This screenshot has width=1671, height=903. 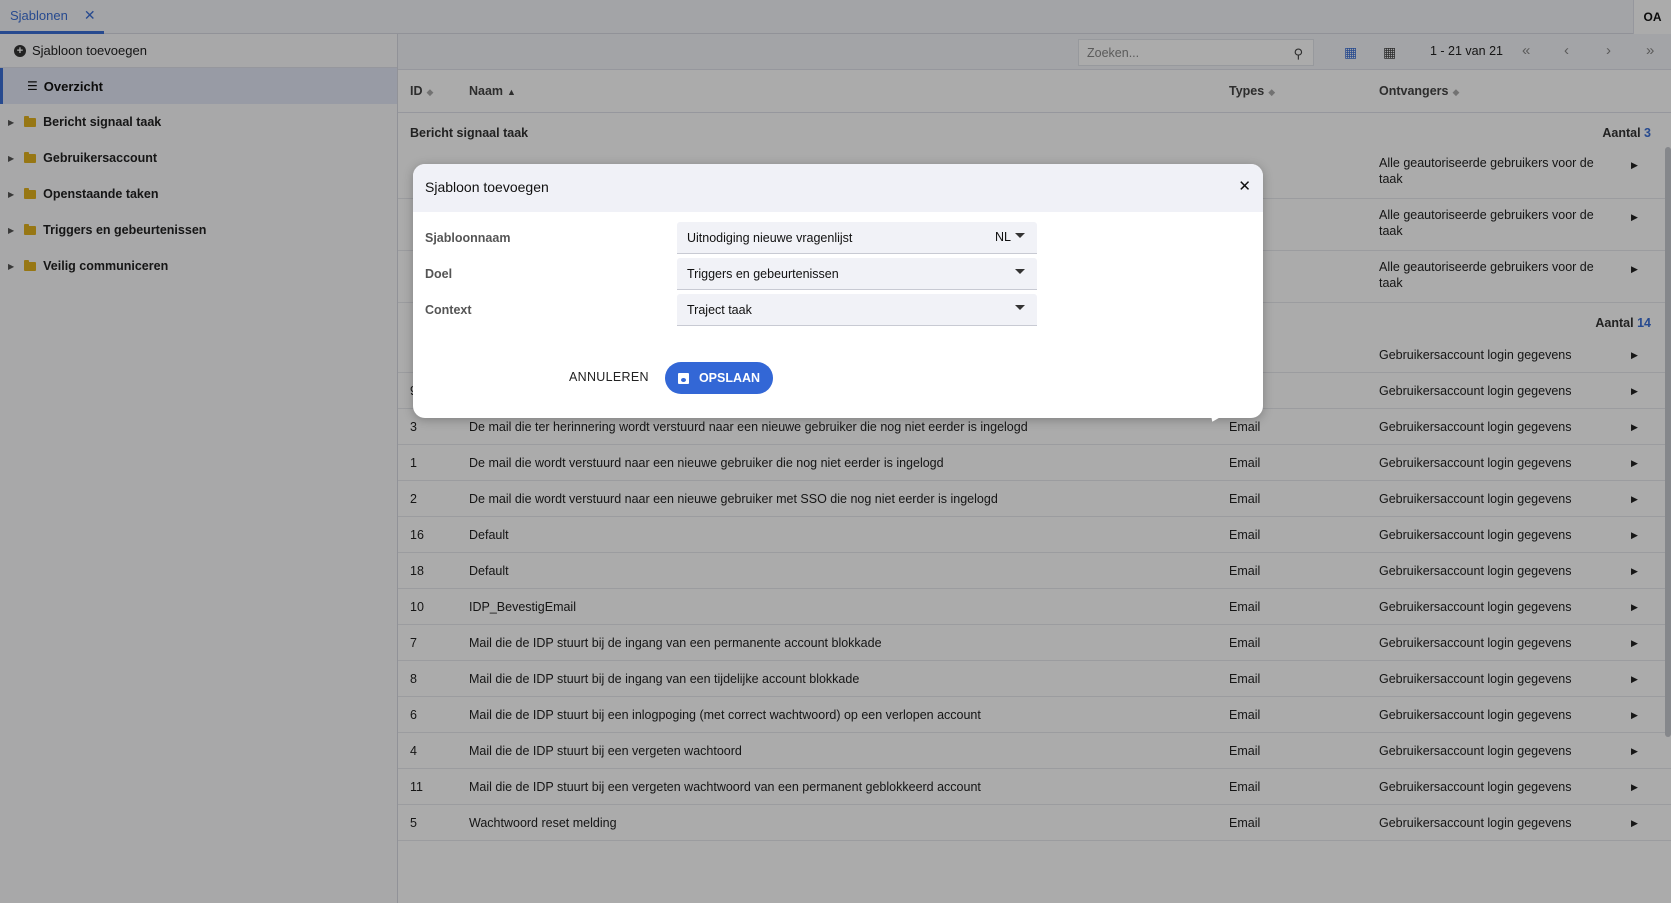 What do you see at coordinates (729, 378) in the screenshot?
I see `save-label: OPSLAAN` at bounding box center [729, 378].